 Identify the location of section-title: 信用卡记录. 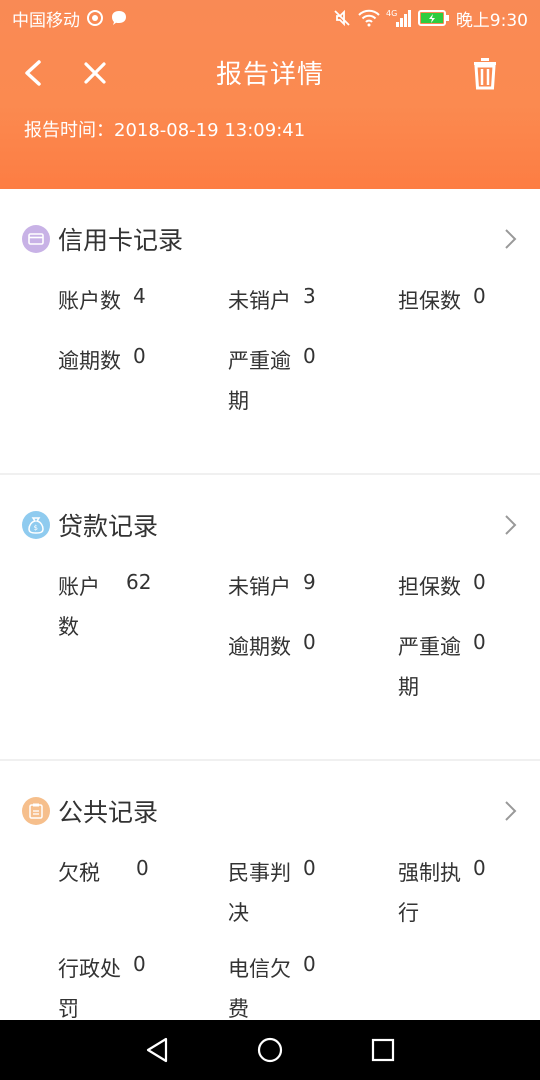
(121, 240).